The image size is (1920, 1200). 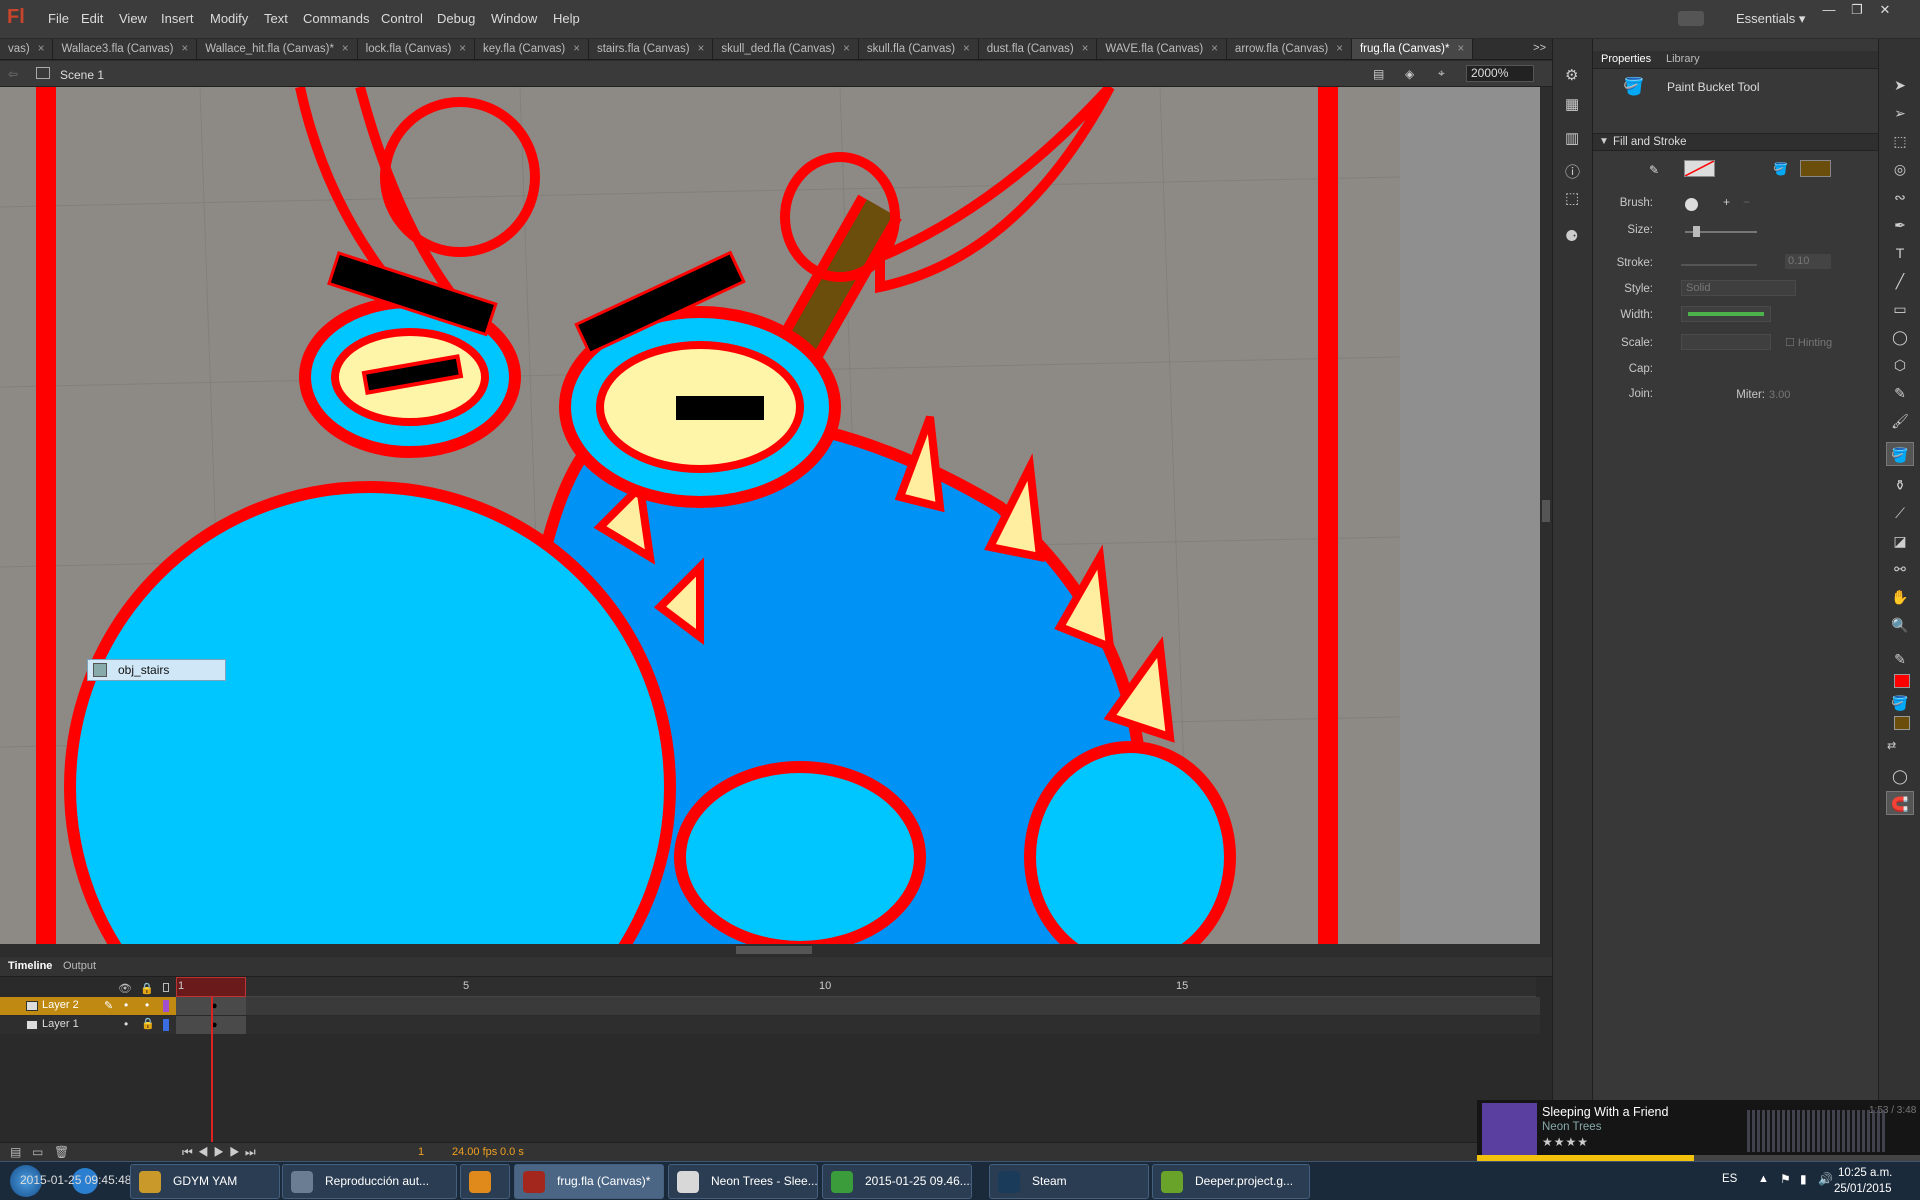 I want to click on components-icon: ⚈, so click(x=1571, y=236).